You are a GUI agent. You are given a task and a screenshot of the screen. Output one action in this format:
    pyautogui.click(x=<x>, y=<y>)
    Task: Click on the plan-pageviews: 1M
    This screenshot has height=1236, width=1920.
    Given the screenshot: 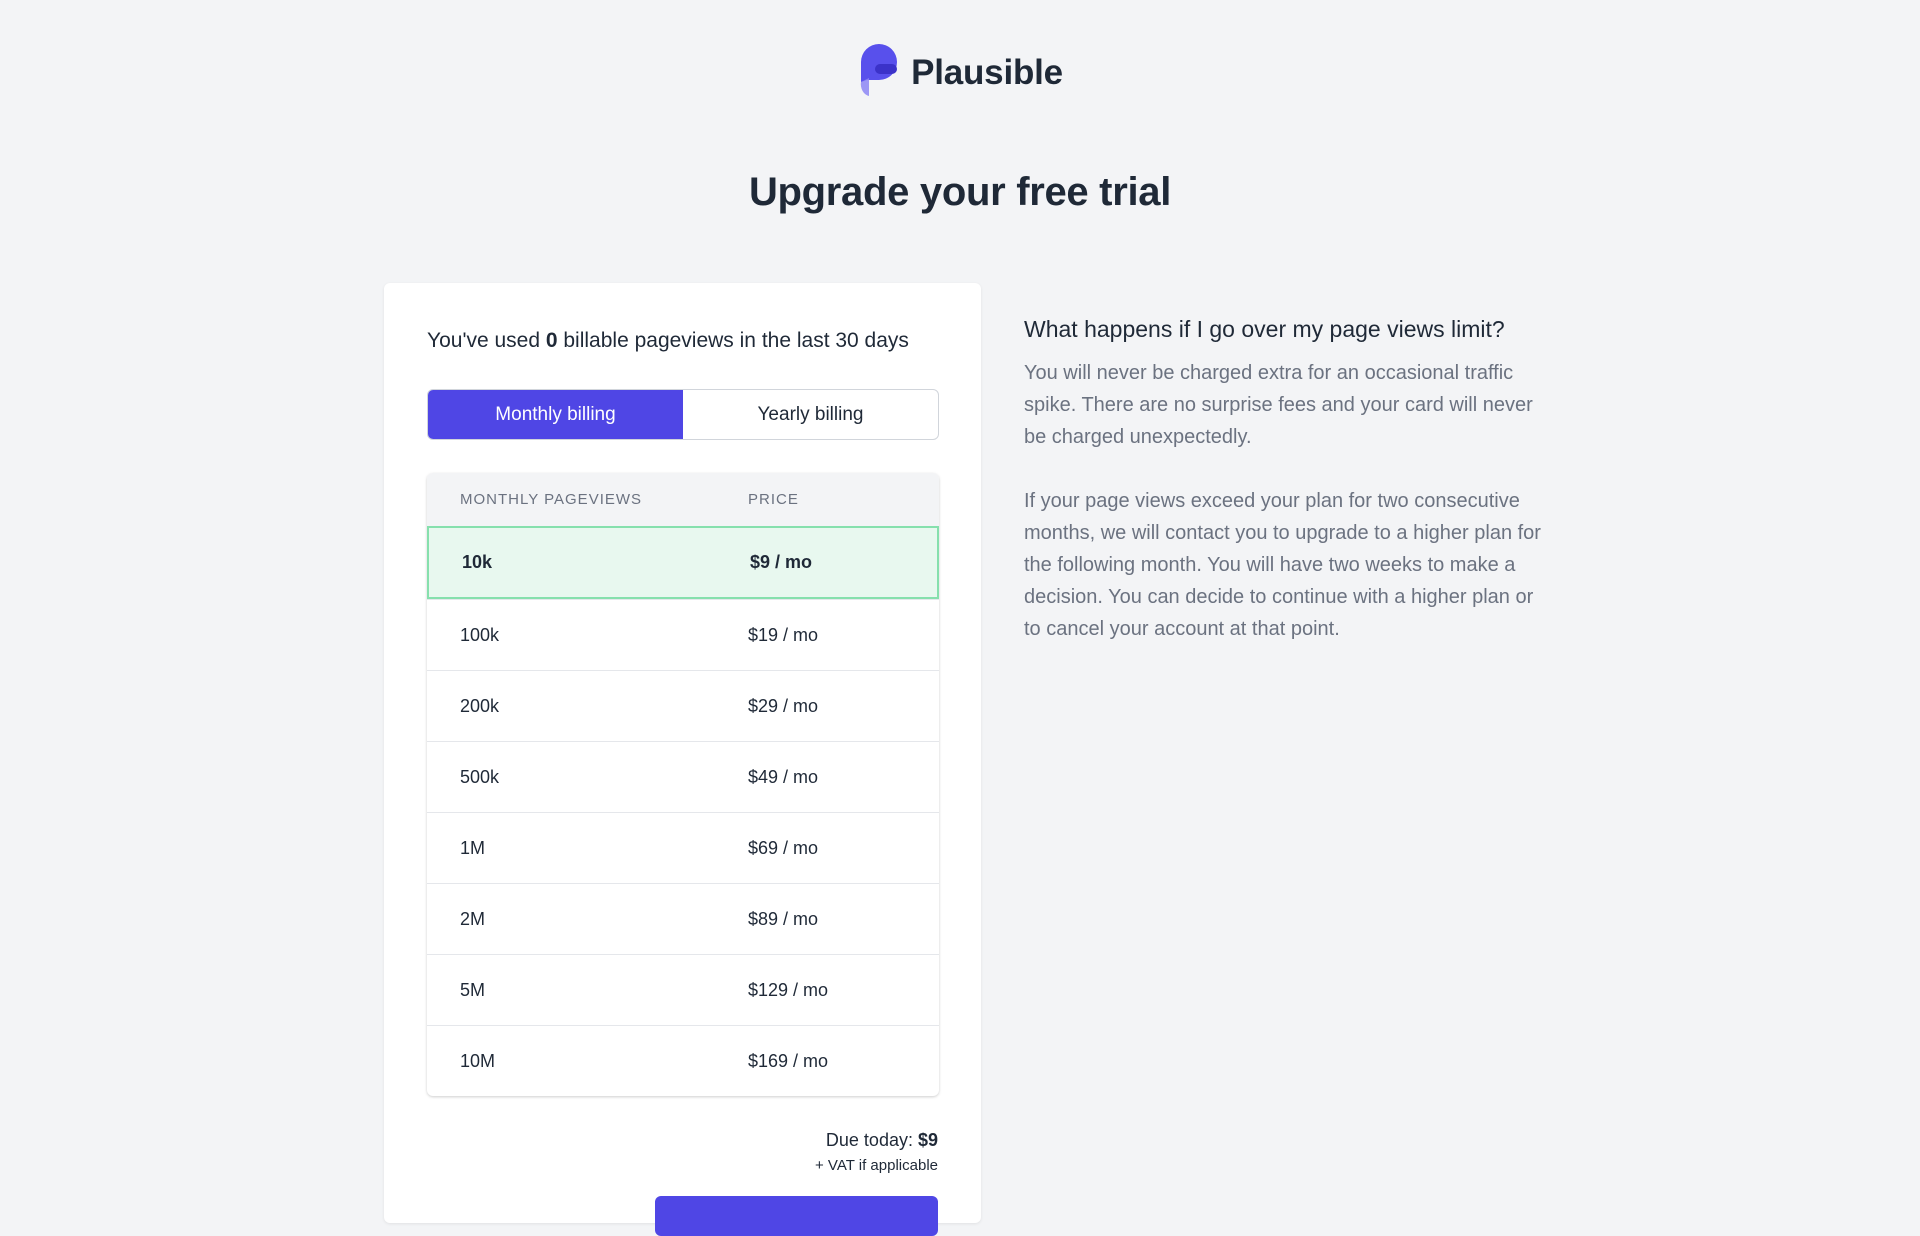 What is the action you would take?
    pyautogui.click(x=473, y=847)
    